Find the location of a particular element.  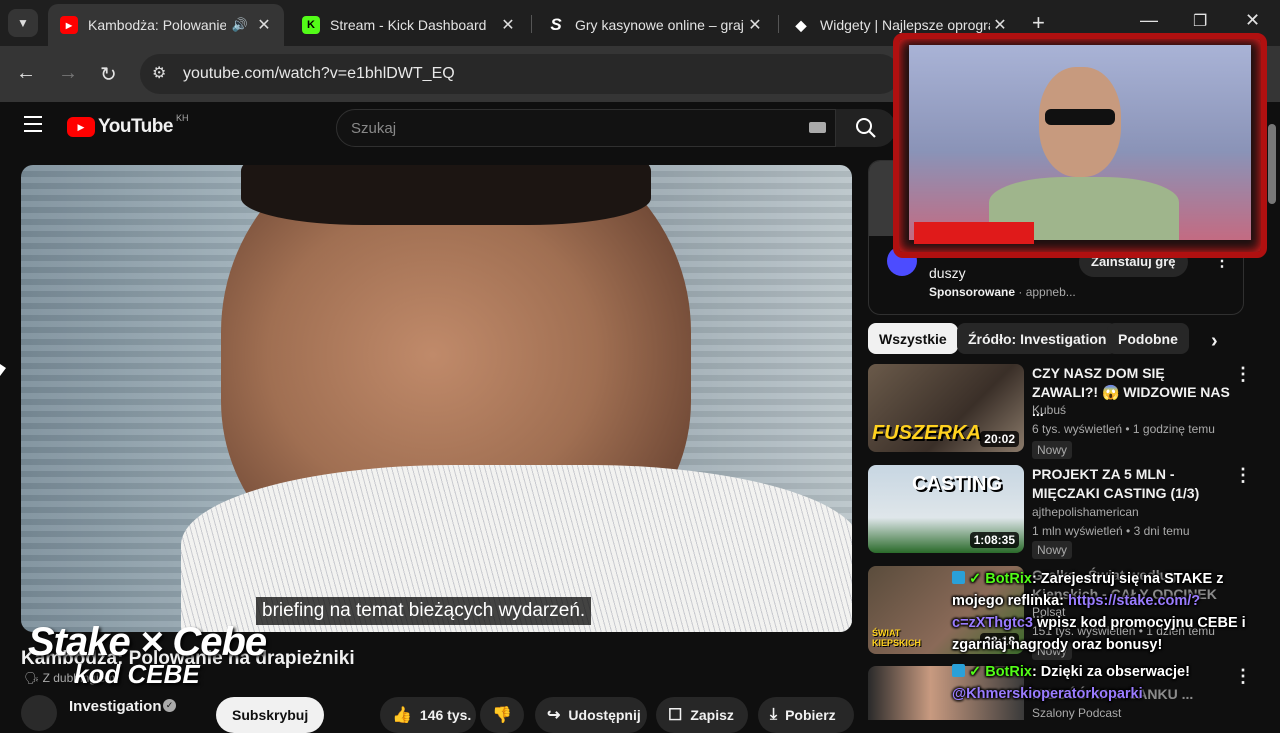

close-window-icon: ✕ is located at coordinates (1252, 20).